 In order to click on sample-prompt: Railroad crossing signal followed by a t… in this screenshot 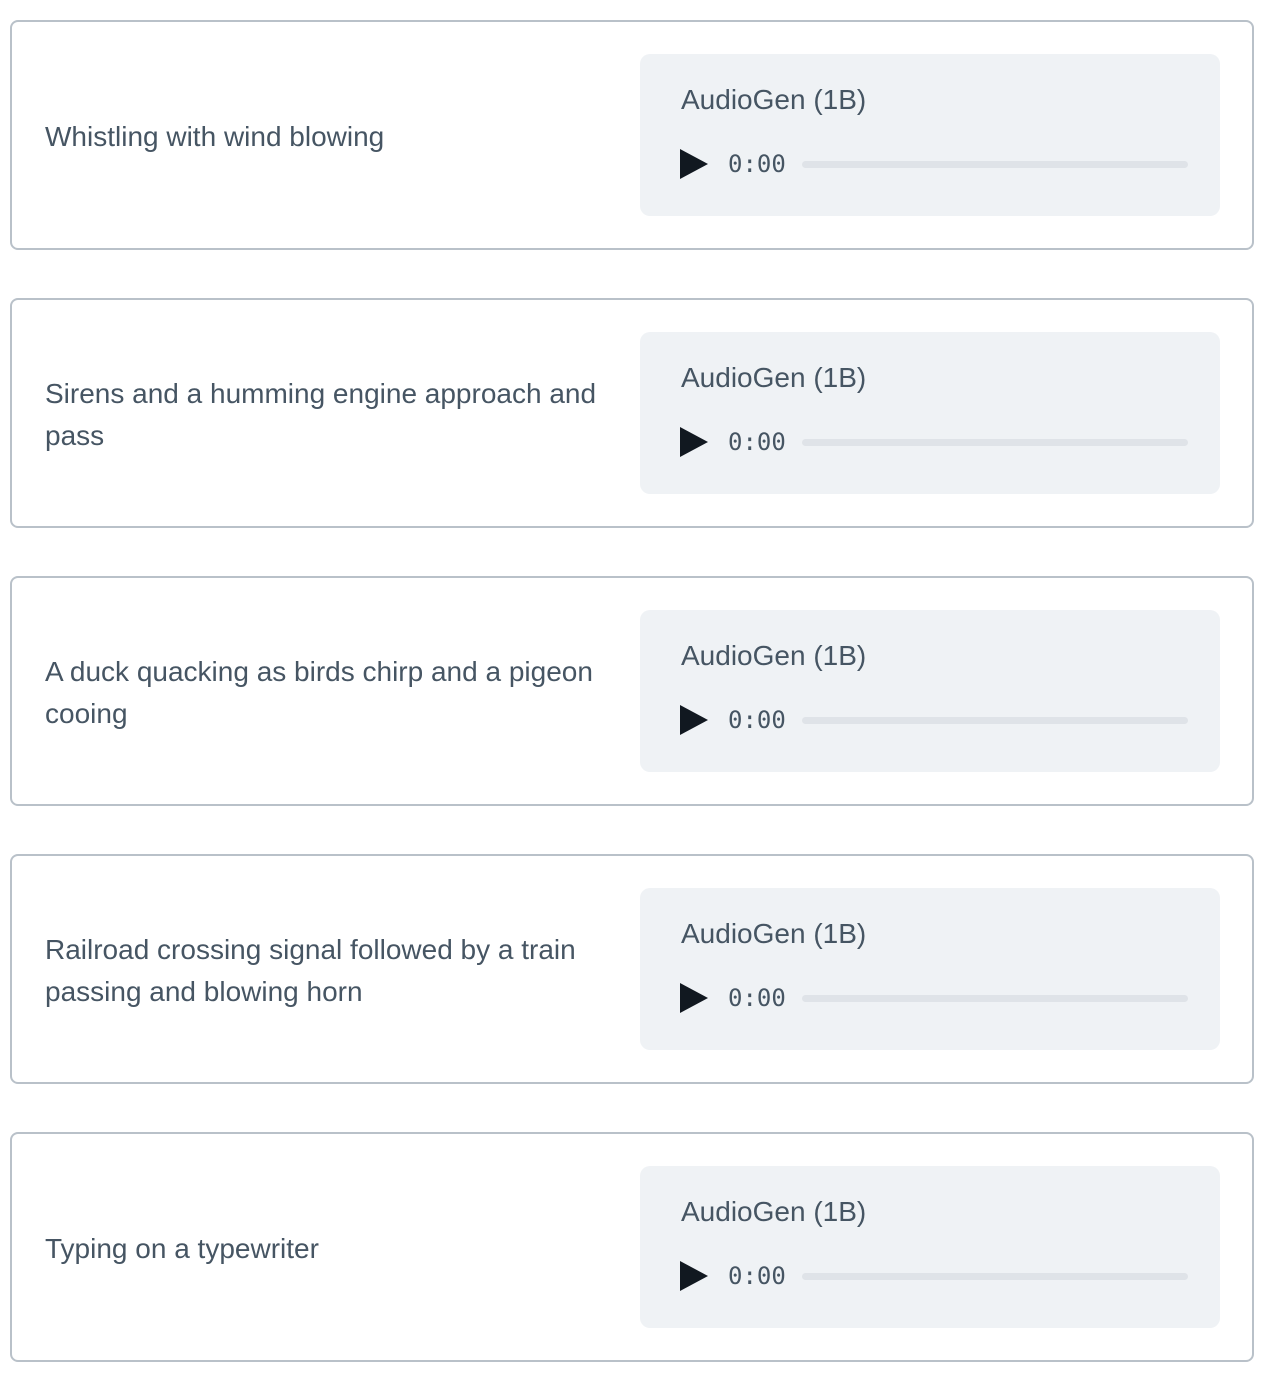, I will do `click(310, 970)`.